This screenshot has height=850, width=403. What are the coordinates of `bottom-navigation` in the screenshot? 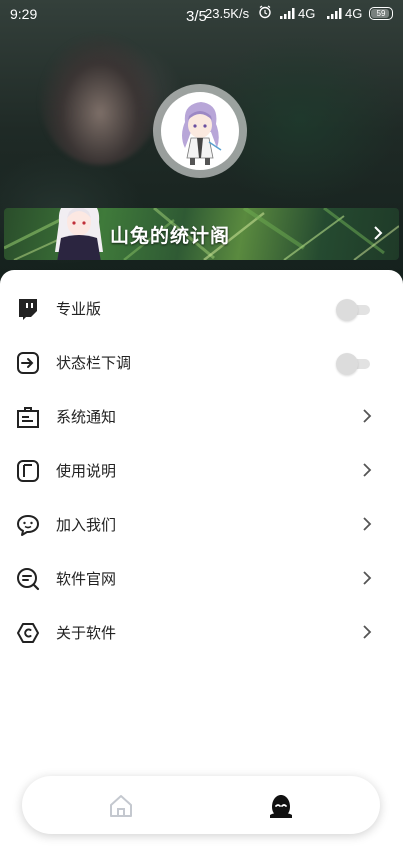 It's located at (201, 805).